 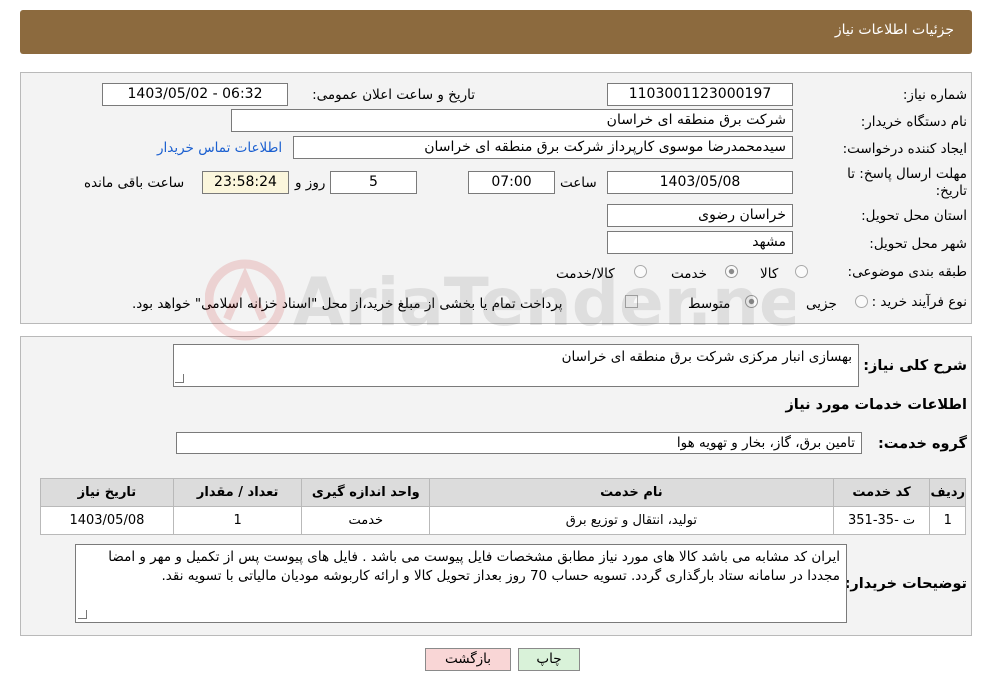 What do you see at coordinates (801, 271) in the screenshot?
I see `category-goods-radio` at bounding box center [801, 271].